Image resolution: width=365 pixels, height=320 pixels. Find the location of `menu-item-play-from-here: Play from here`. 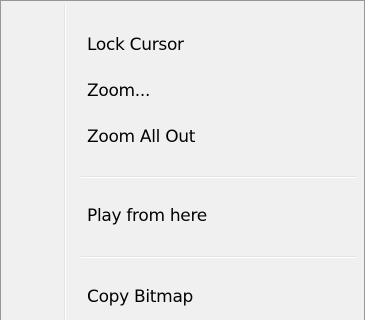

menu-item-play-from-here: Play from here is located at coordinates (182, 216).